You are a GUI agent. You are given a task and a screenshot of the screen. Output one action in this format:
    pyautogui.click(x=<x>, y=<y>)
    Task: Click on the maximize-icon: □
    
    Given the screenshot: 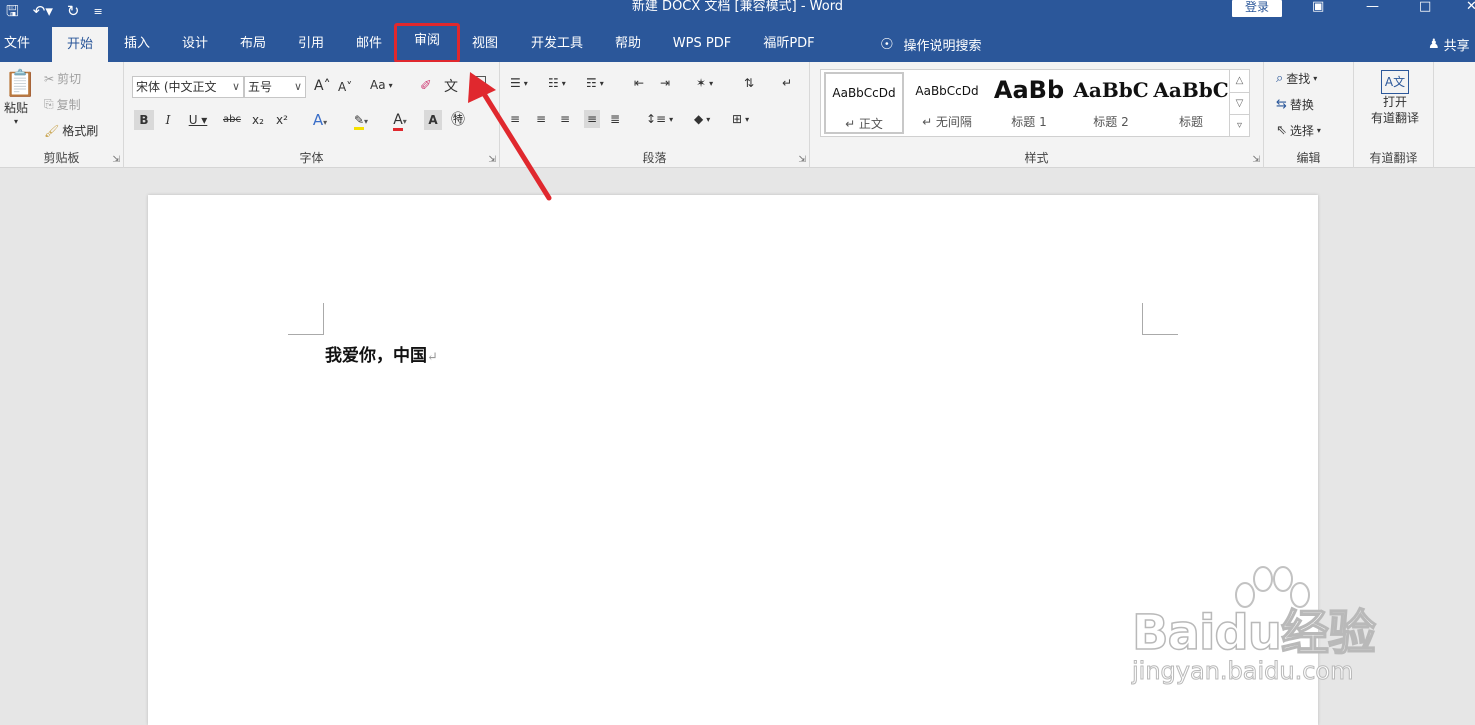 What is the action you would take?
    pyautogui.click(x=1425, y=8)
    